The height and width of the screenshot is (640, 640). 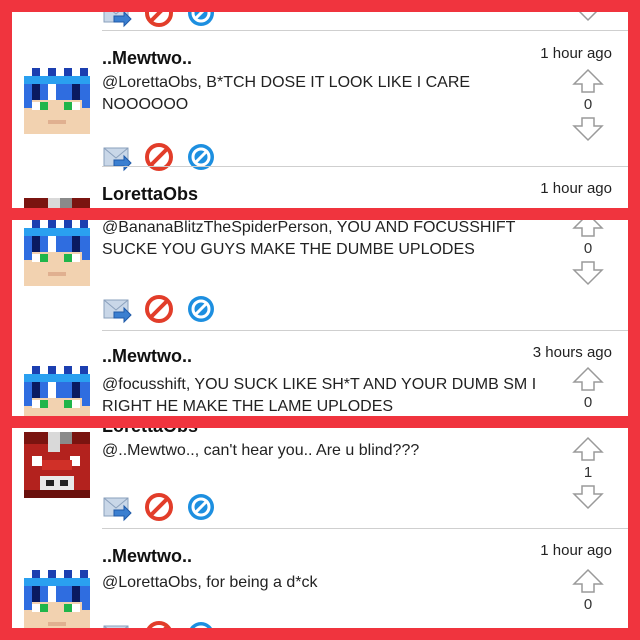 I want to click on post-username-partial: LorettaObs, so click(x=150, y=432).